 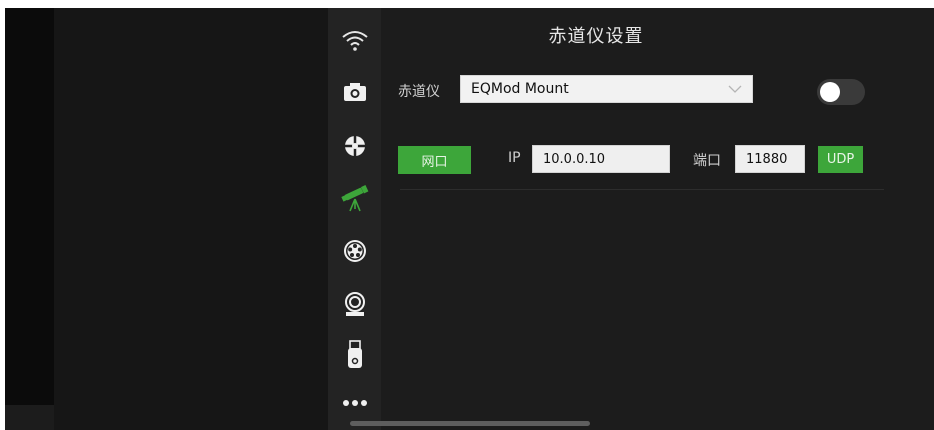 I want to click on camera-icon, so click(x=354, y=92).